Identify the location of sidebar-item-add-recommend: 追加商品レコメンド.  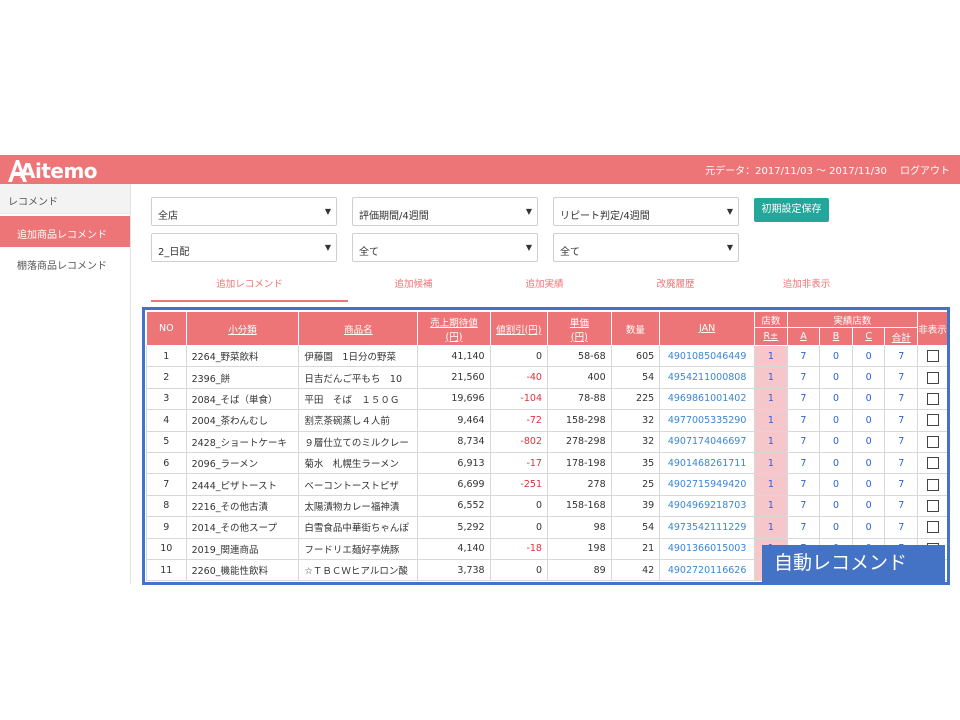
(65, 231).